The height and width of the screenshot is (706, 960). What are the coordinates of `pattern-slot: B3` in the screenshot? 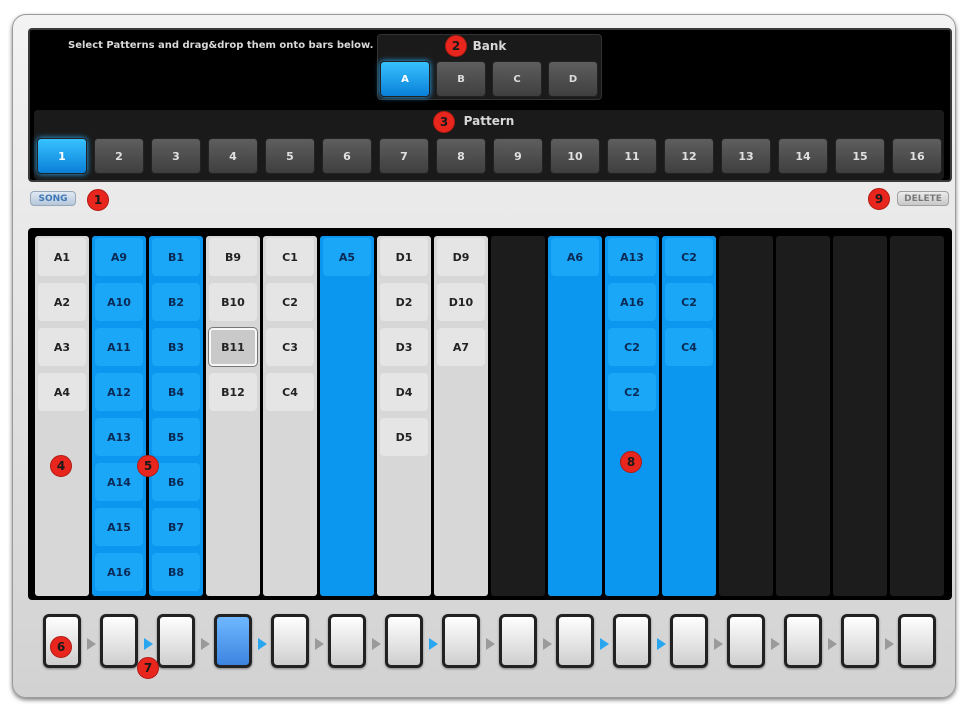 It's located at (176, 347).